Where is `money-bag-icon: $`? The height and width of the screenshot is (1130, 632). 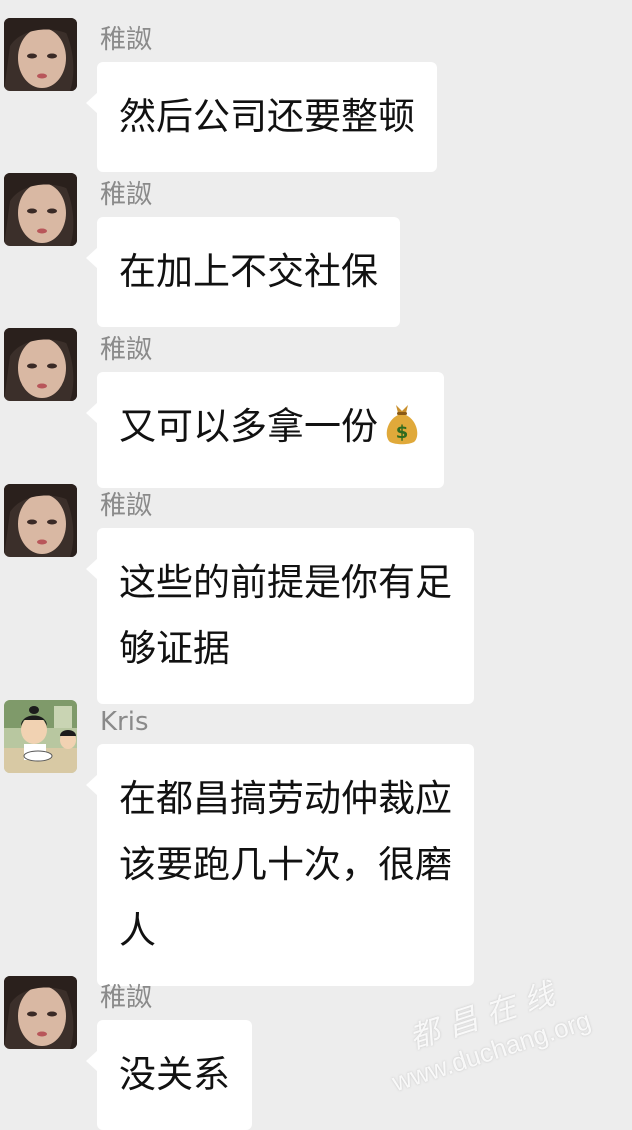 money-bag-icon: $ is located at coordinates (402, 433).